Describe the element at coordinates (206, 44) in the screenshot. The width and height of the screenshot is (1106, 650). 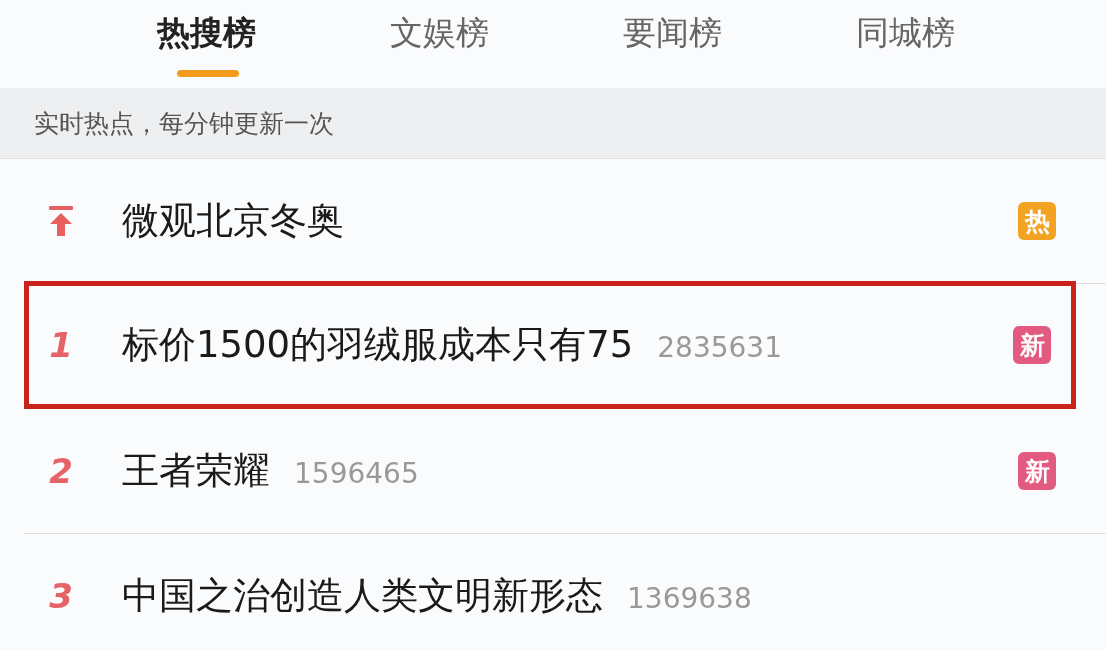
I see `tab: 热搜榜` at that location.